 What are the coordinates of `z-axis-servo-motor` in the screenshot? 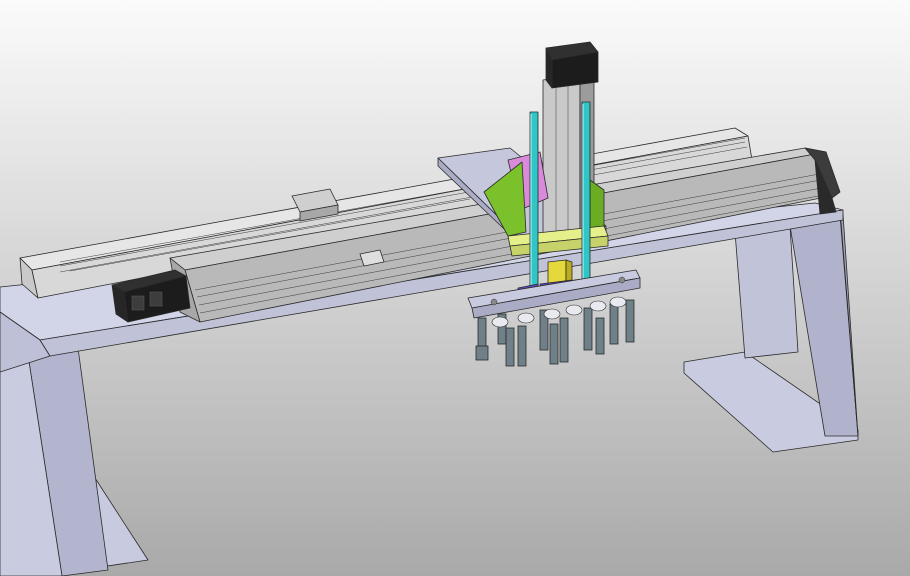 It's located at (572, 65).